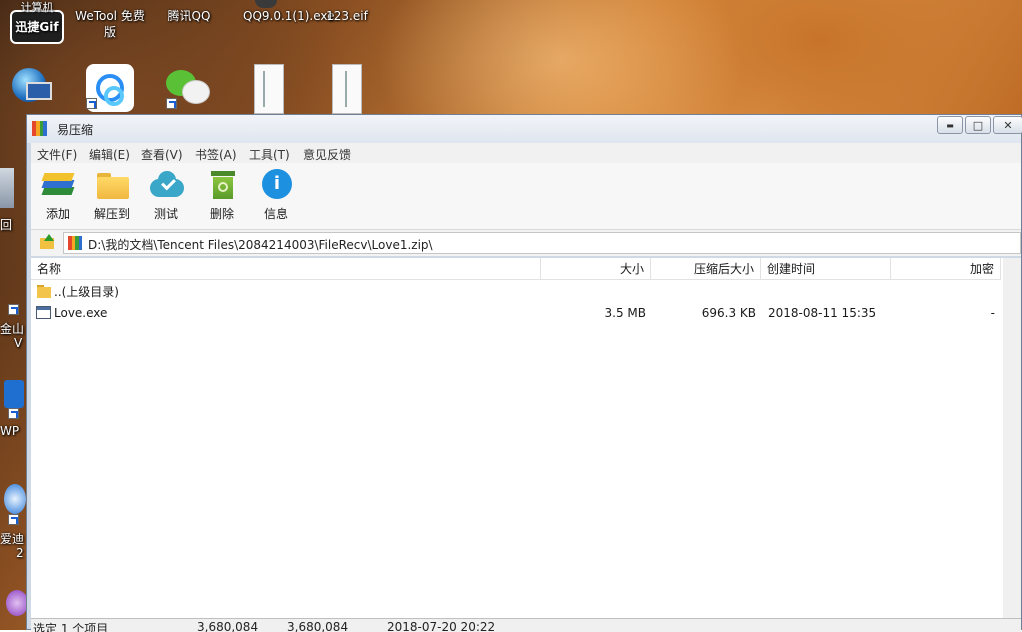 The height and width of the screenshot is (632, 1022). Describe the element at coordinates (946, 269) in the screenshot. I see `column-header-encrypted: 加密` at that location.